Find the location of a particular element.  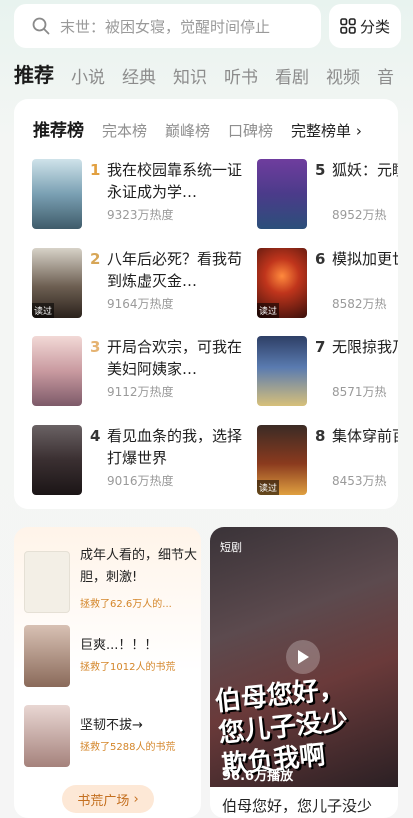

book-title: 集体穿前百年 is located at coordinates (365, 436).